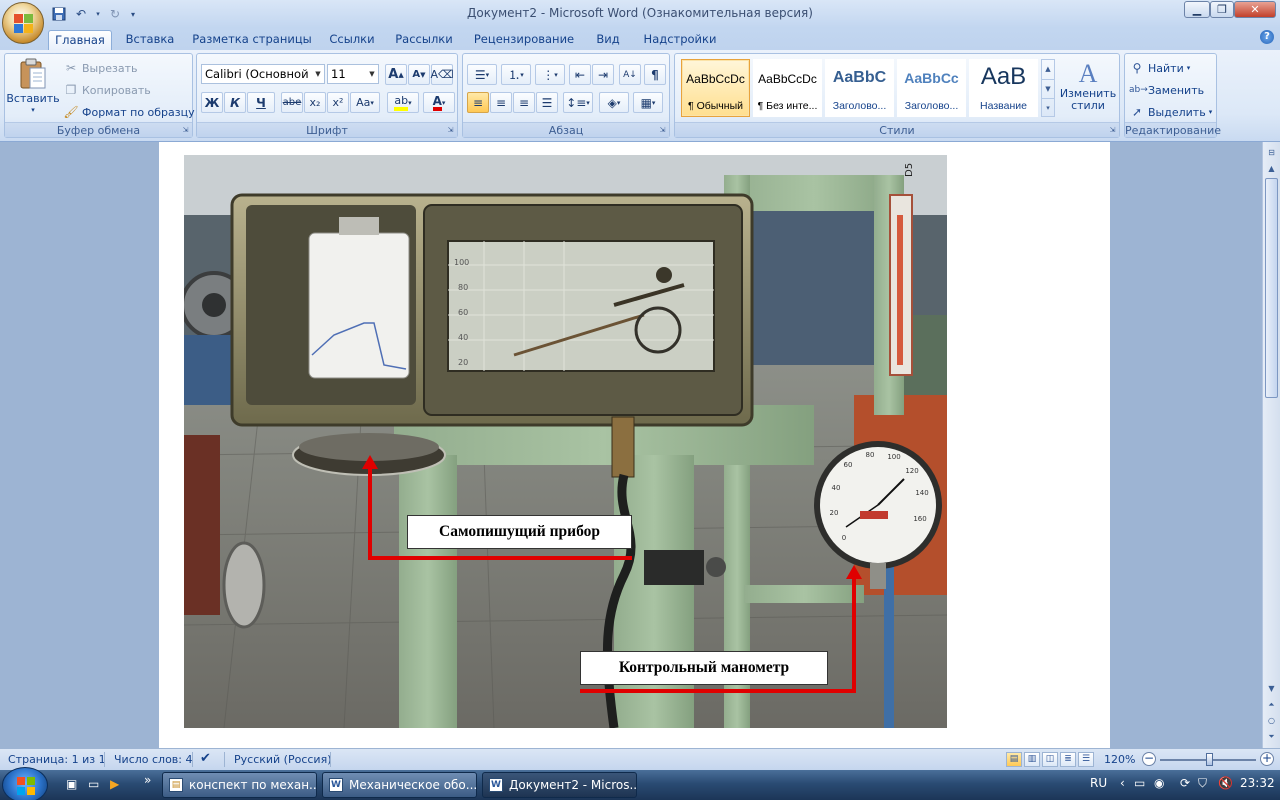 The image size is (1280, 800). What do you see at coordinates (1149, 759) in the screenshot?
I see `zoom-out-icon: −` at bounding box center [1149, 759].